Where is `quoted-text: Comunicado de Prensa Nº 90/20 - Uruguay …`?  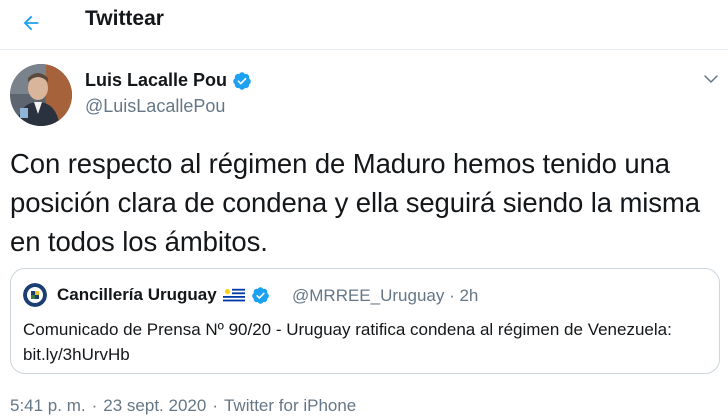
quoted-text: Comunicado de Prensa Nº 90/20 - Uruguay … is located at coordinates (347, 342).